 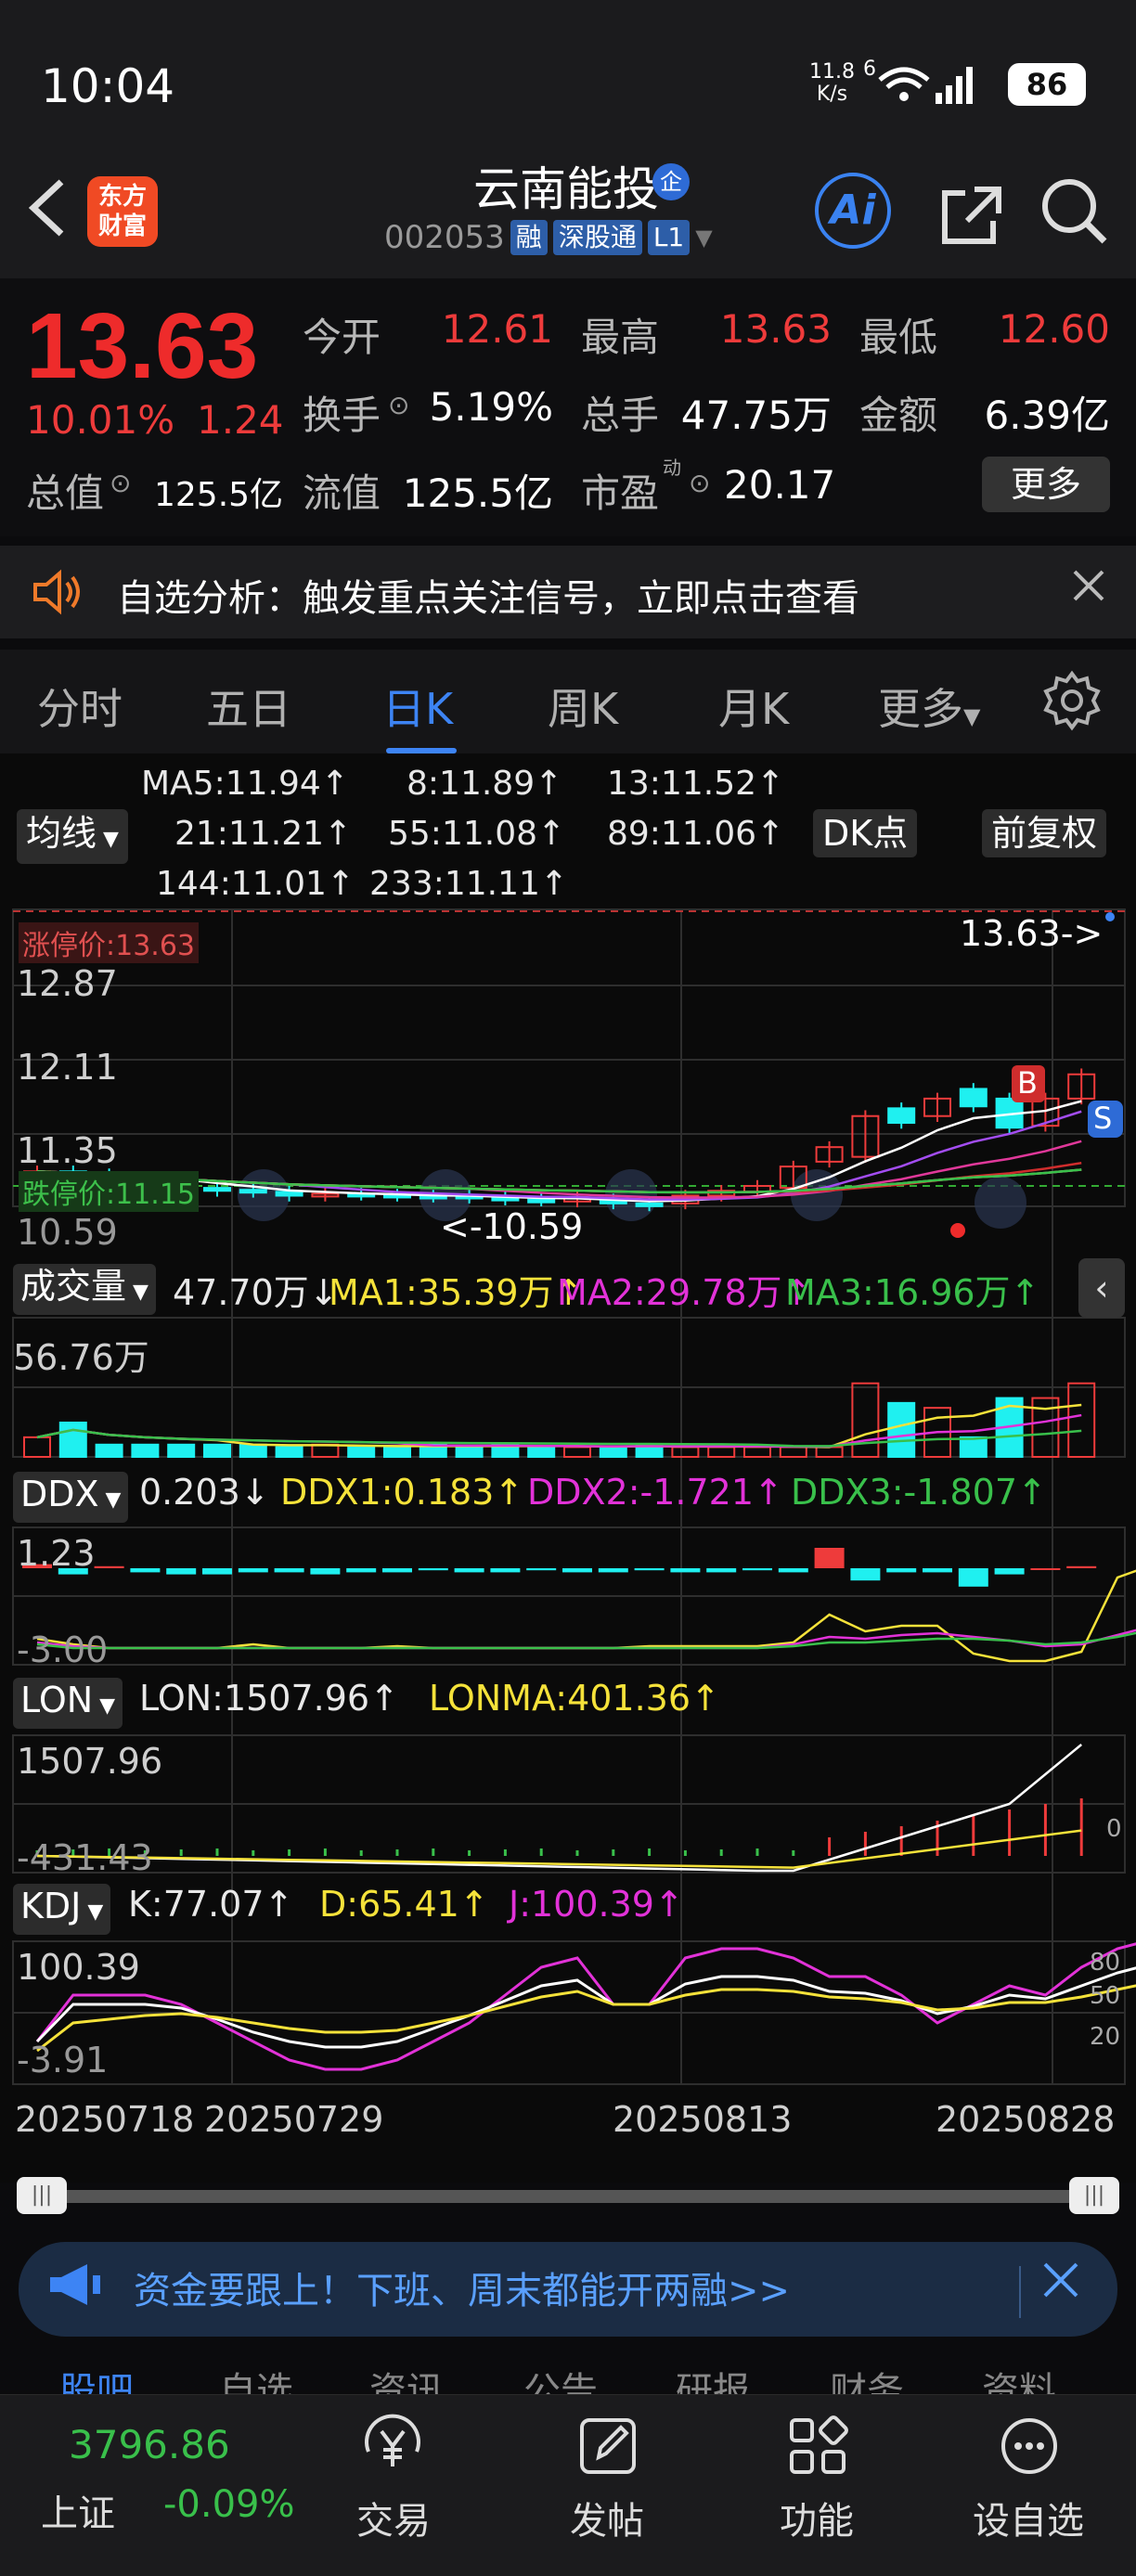 I want to click on add-watchlist-nav-label: 设自选, so click(x=1028, y=2517).